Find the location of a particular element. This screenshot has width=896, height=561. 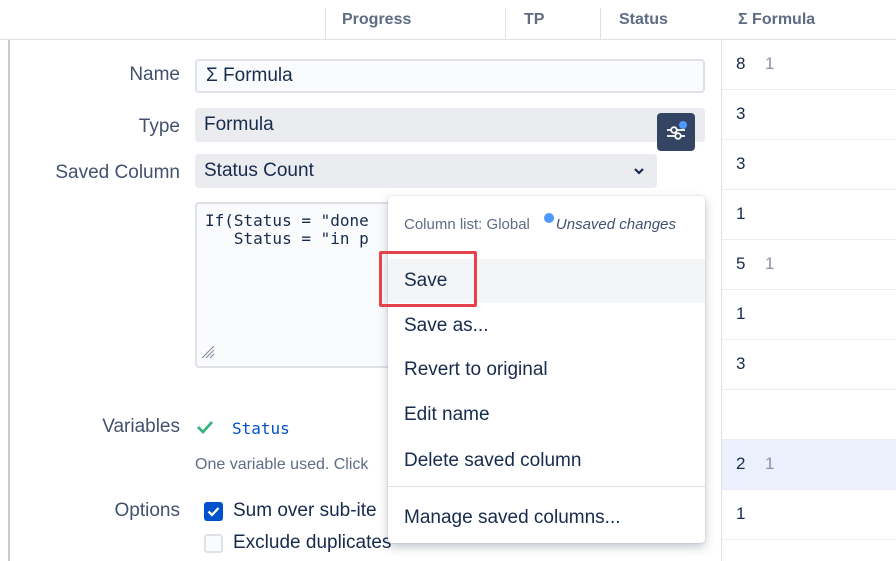

menu-divider is located at coordinates (546, 486).